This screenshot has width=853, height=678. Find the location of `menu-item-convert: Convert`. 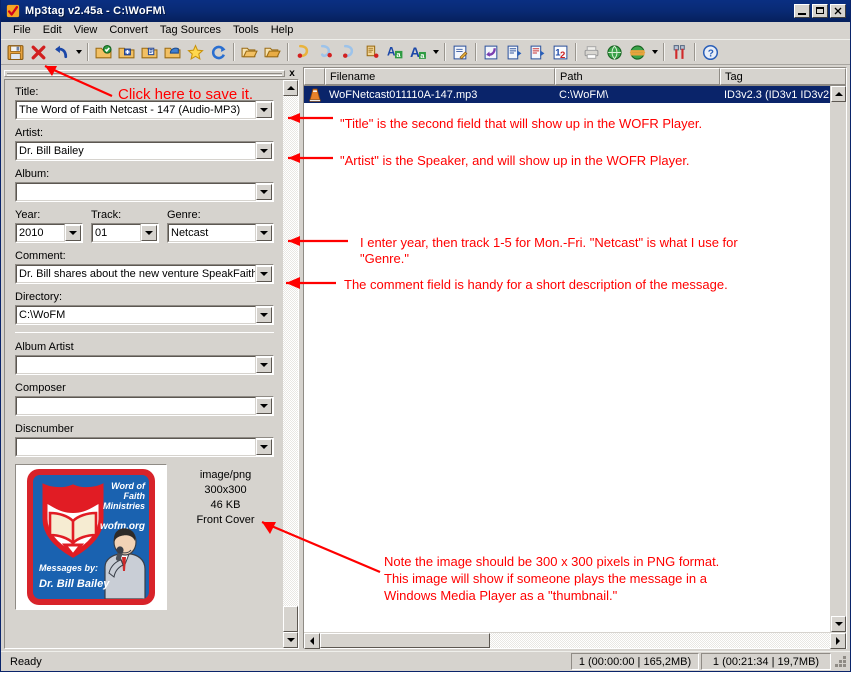

menu-item-convert: Convert is located at coordinates (128, 30).